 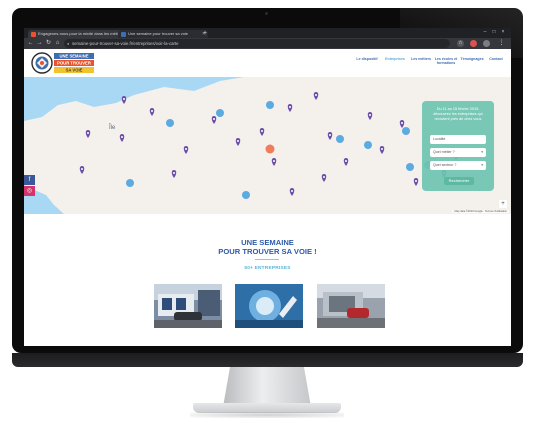 I want to click on tab-title: Une semaine pour trouver sa voie, so click(x=158, y=33).